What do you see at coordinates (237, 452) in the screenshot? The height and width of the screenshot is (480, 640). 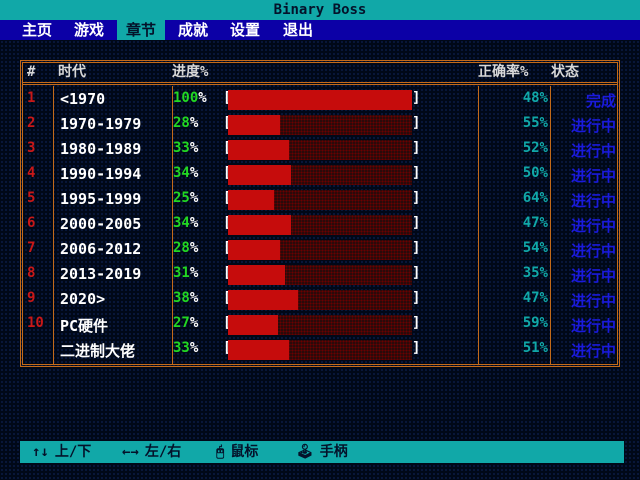 I see `hint-mouse: 🖰 鼠标` at bounding box center [237, 452].